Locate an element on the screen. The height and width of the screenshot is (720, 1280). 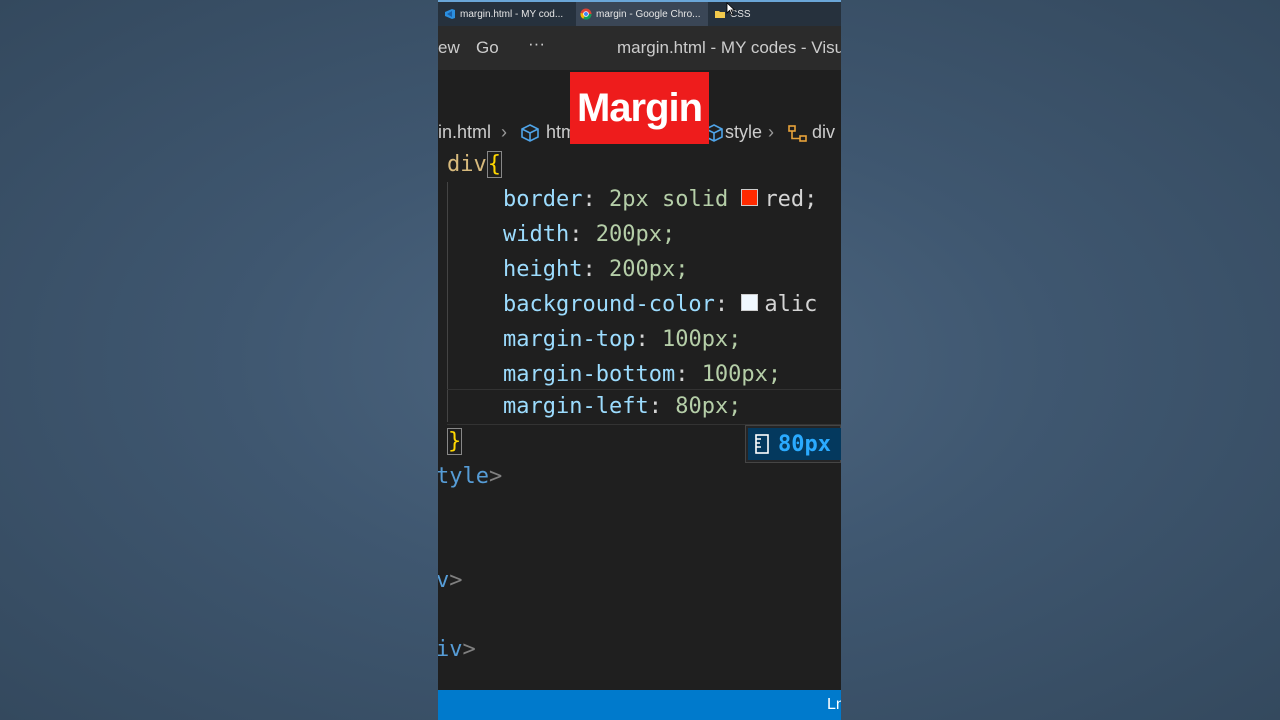
code-line-border: border: 2px solid red; is located at coordinates (660, 199).